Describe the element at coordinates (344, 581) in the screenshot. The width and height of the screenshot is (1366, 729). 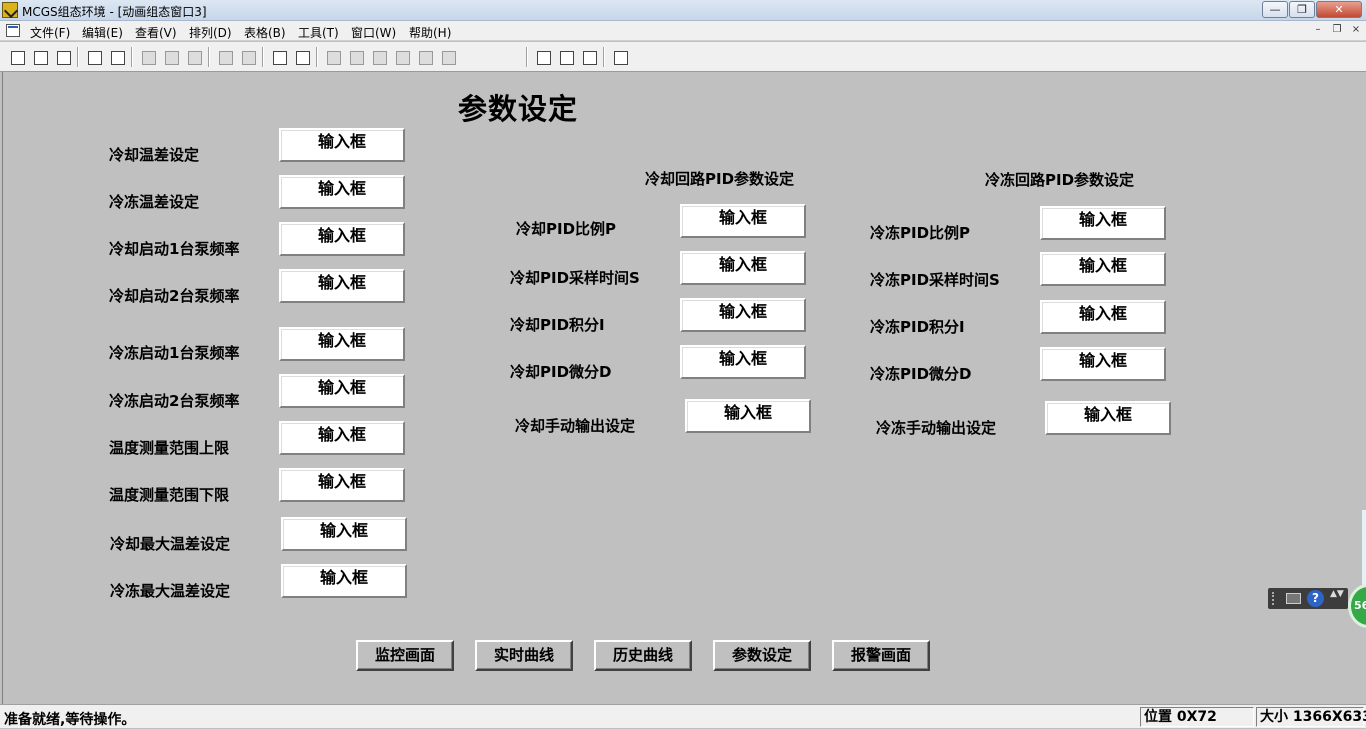
I see `input-freezing-max-temp-diff: 输入框` at that location.